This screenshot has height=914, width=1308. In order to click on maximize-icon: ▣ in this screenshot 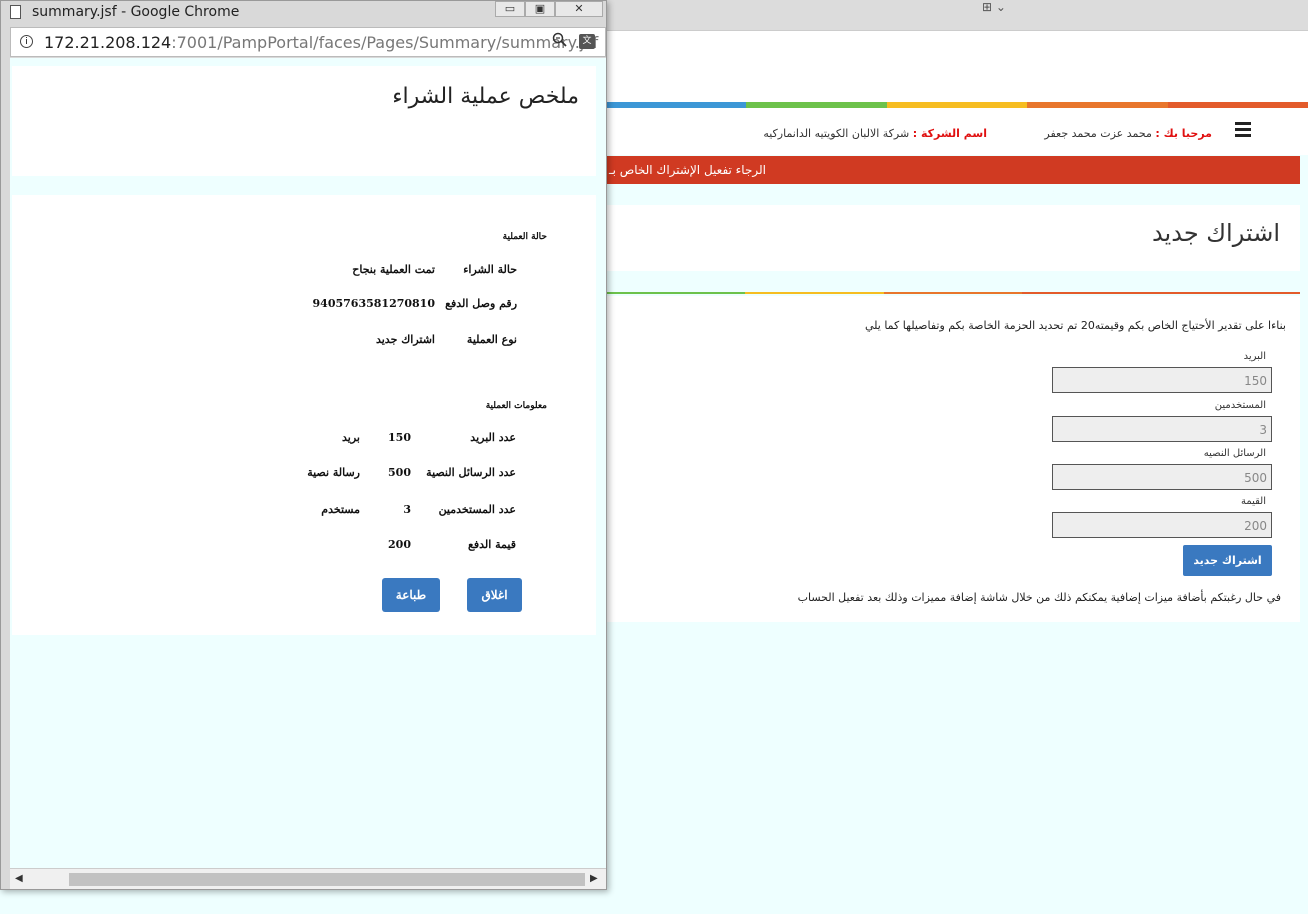, I will do `click(540, 9)`.